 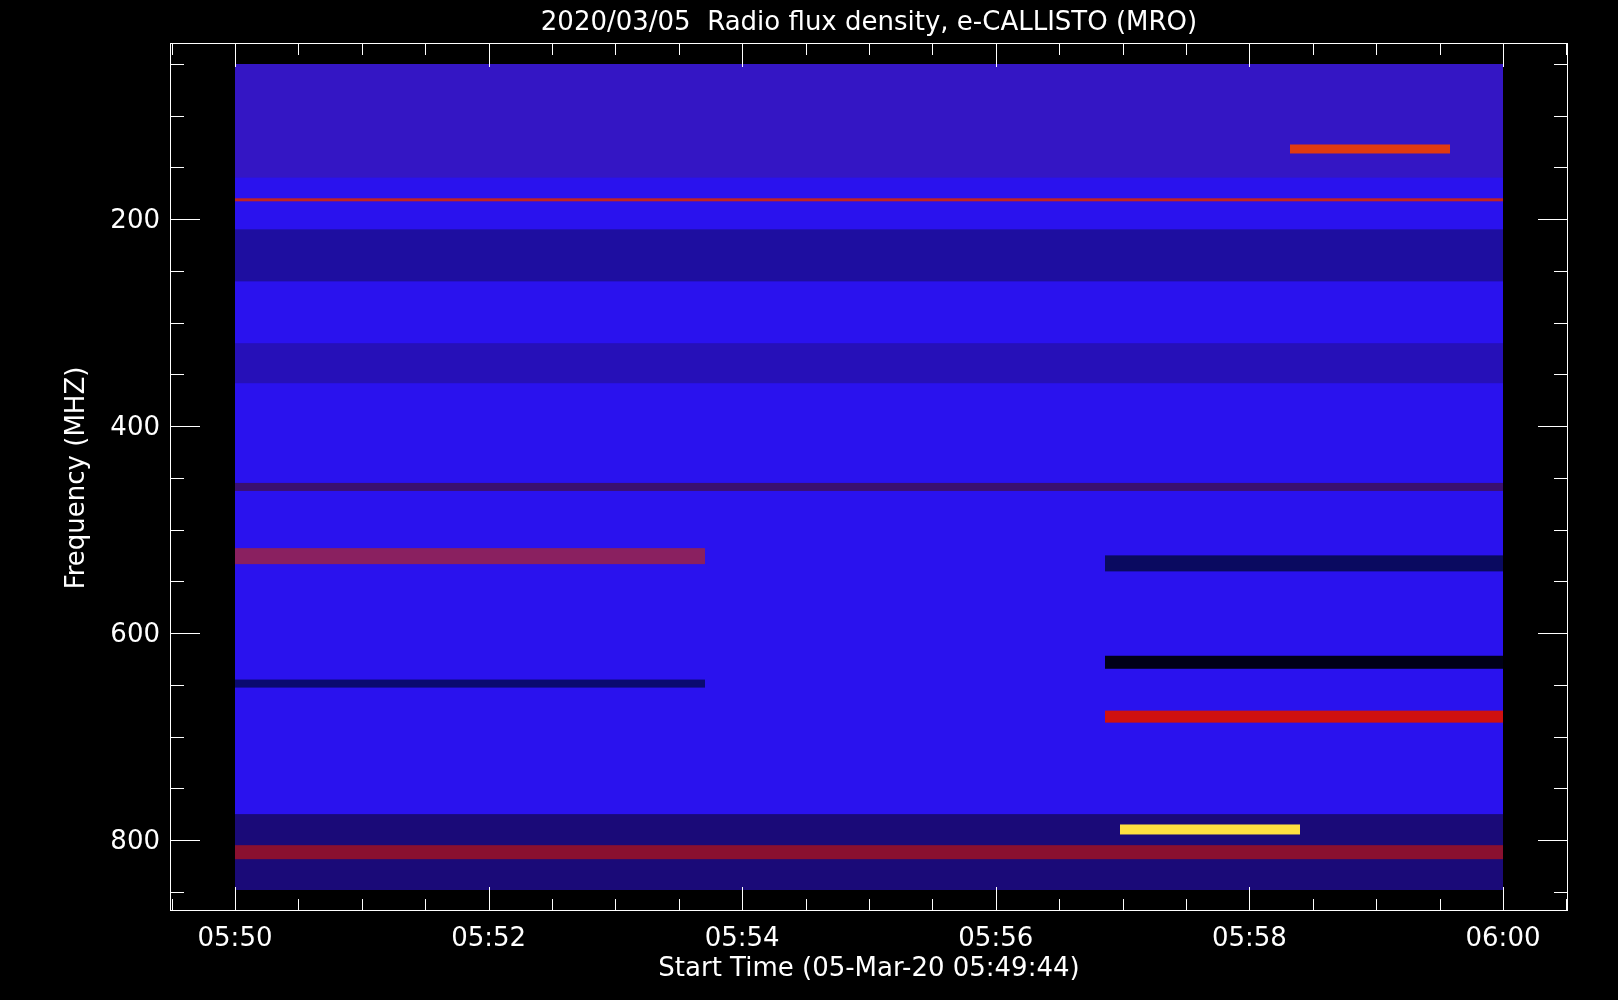 What do you see at coordinates (135, 219) in the screenshot?
I see `tick-label: 200` at bounding box center [135, 219].